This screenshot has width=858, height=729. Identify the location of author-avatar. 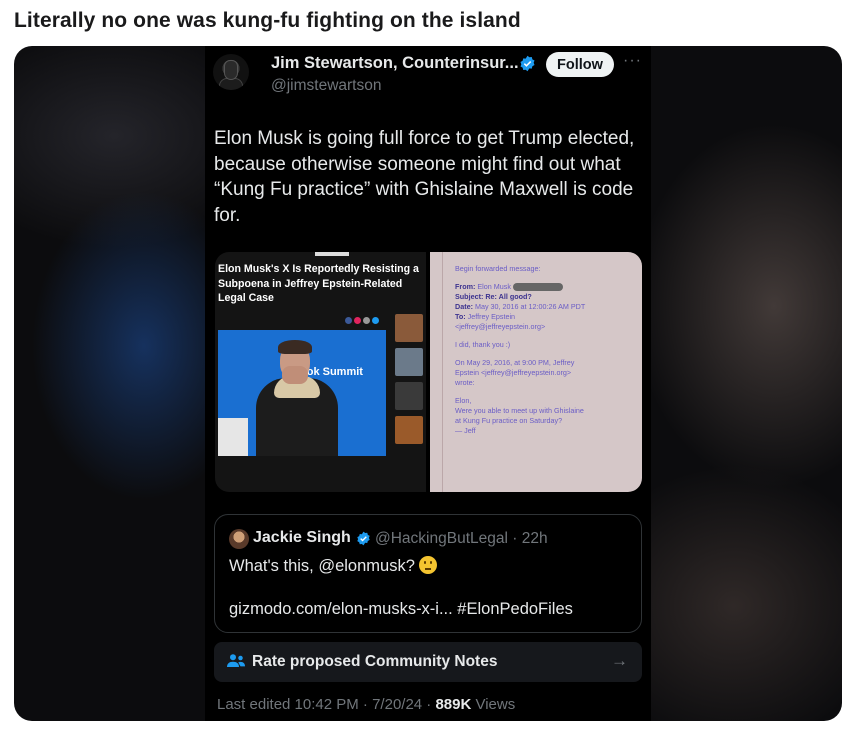
(231, 72).